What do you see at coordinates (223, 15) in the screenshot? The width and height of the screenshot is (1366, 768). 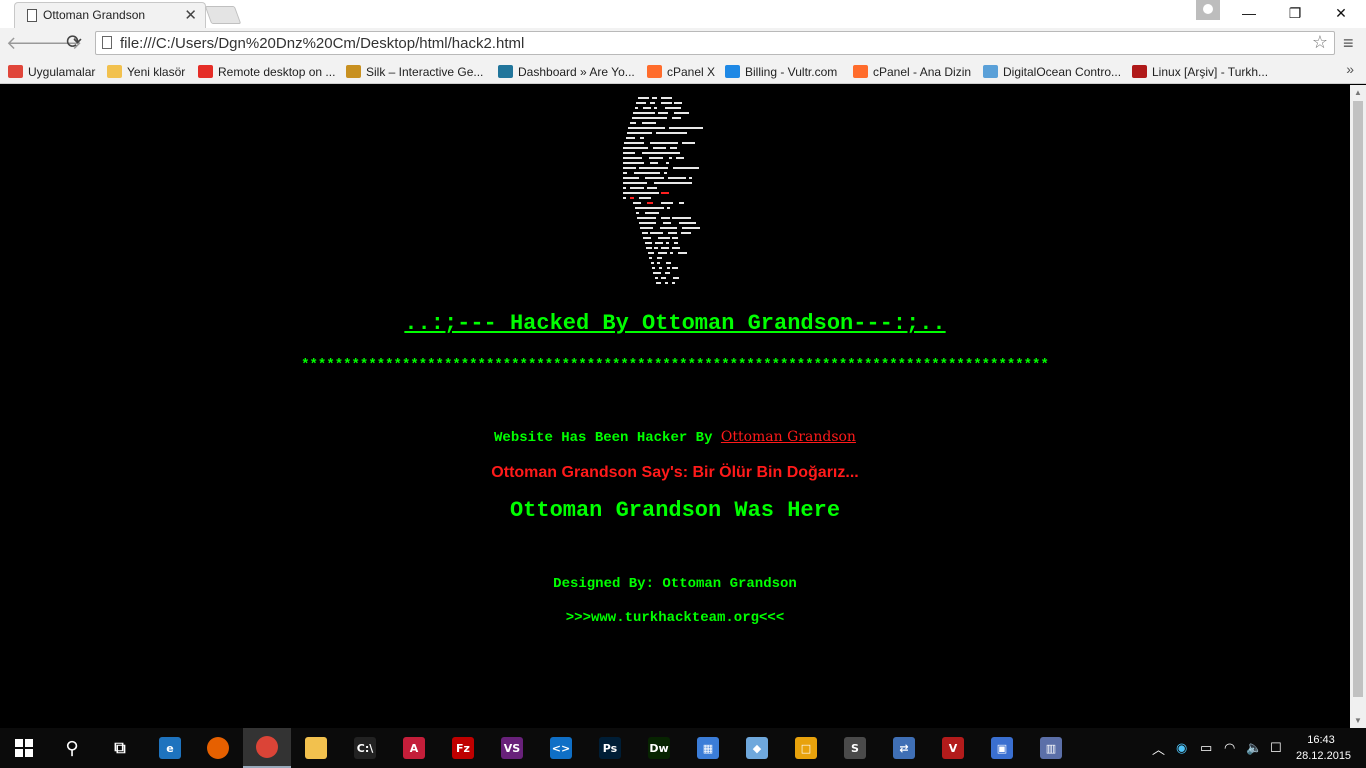 I see `new-tab-button` at bounding box center [223, 15].